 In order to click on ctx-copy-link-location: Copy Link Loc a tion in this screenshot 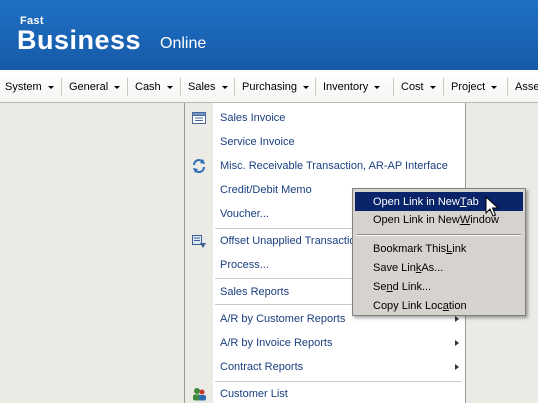, I will do `click(439, 305)`.